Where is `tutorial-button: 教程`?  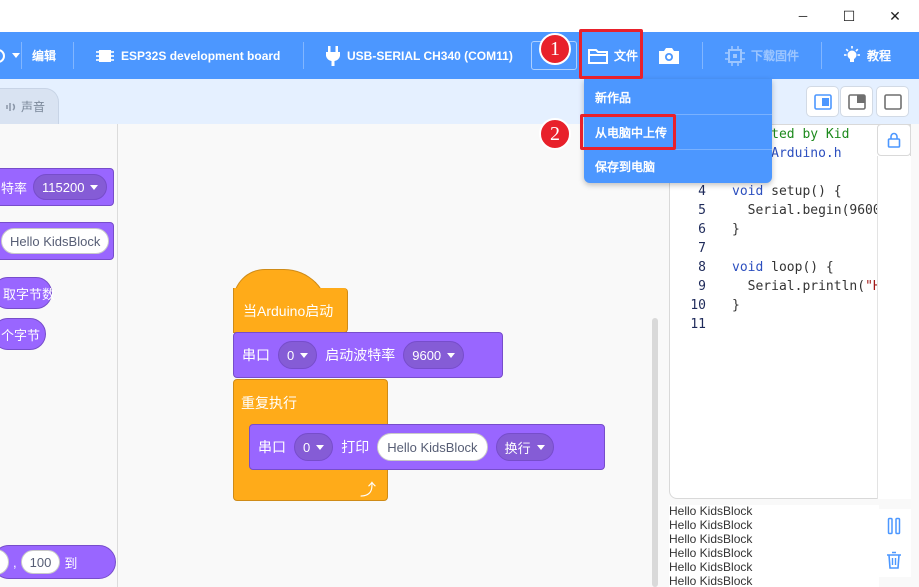 tutorial-button: 教程 is located at coordinates (867, 55).